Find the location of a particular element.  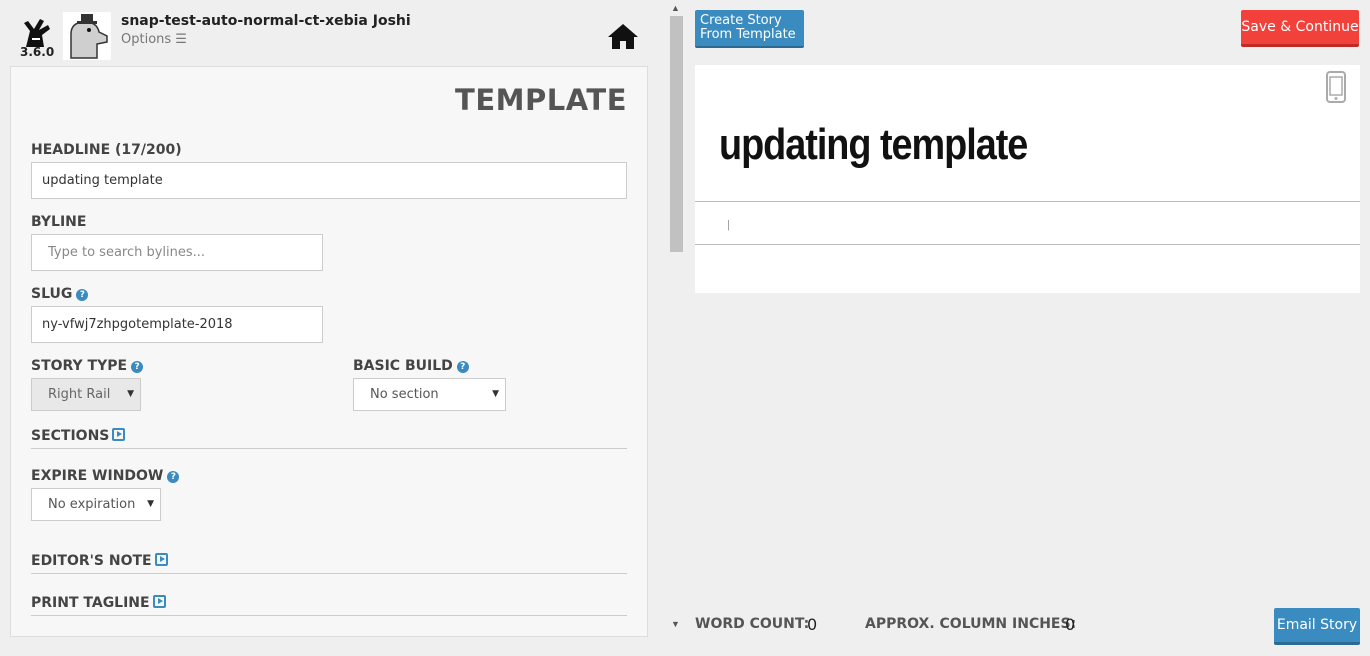

editors-note-toggle: EDITOR'S NOTE is located at coordinates (99, 561).